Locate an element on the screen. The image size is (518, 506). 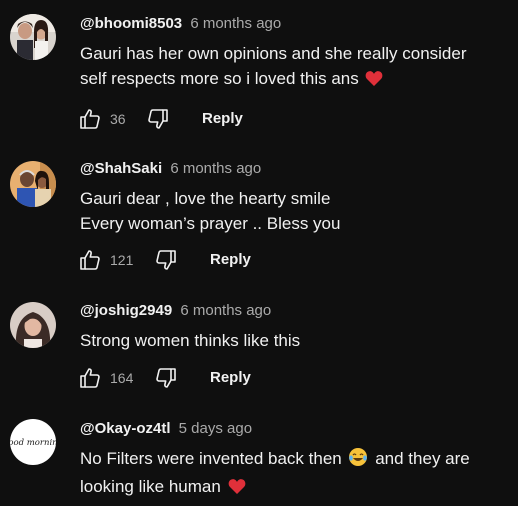
comment-timestamp: 5 days ago is located at coordinates (215, 428).